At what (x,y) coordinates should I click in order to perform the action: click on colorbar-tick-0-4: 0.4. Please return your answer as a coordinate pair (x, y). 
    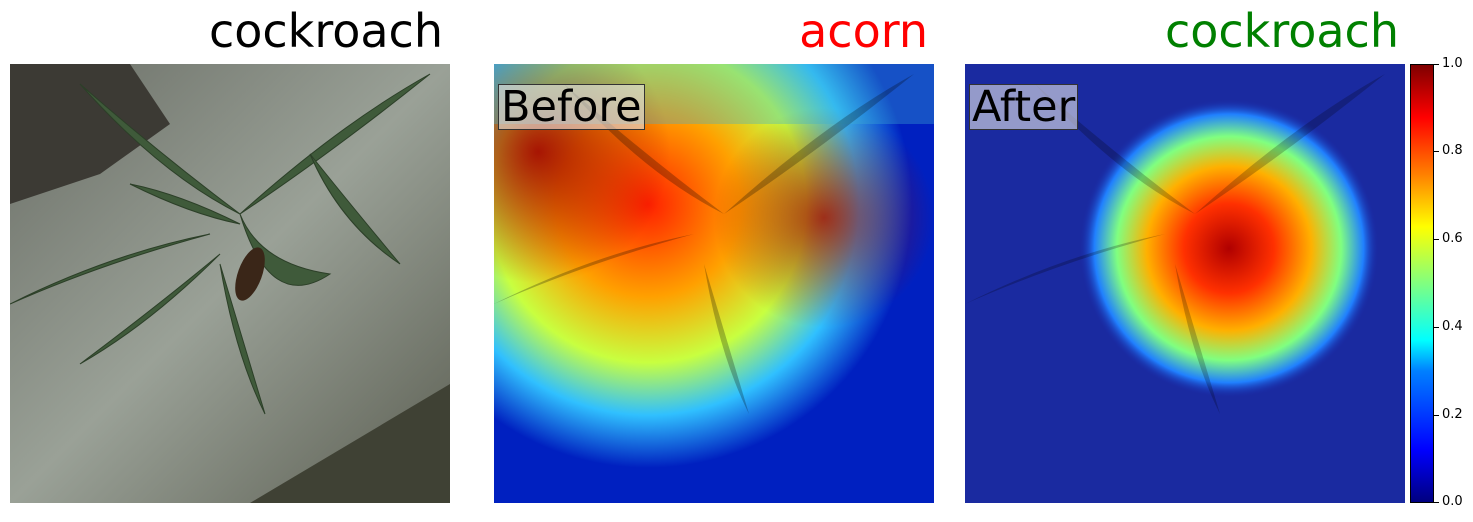
    Looking at the image, I should click on (1452, 326).